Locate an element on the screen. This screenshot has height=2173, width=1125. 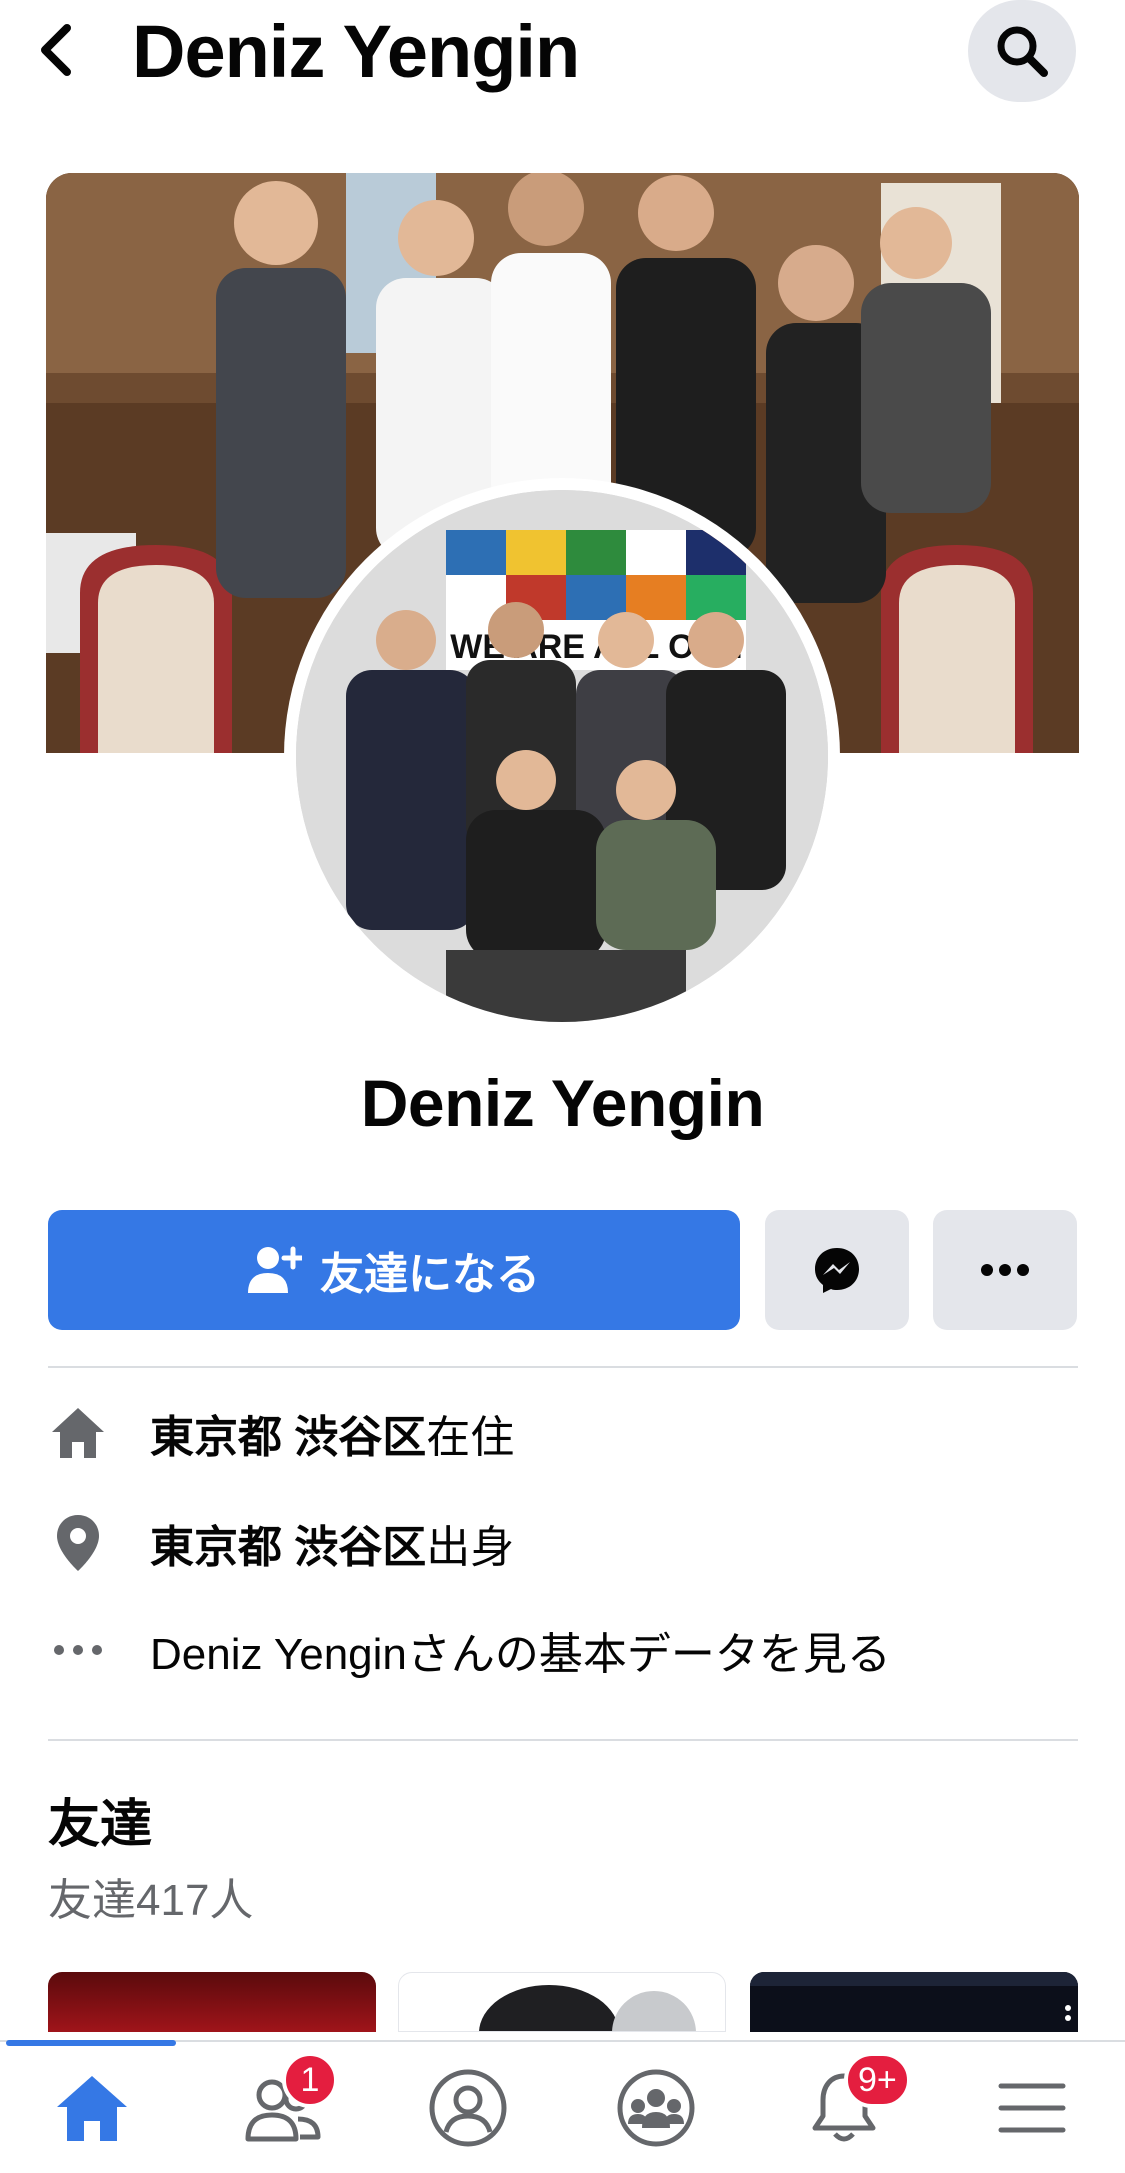
groups-icon is located at coordinates (656, 2108).